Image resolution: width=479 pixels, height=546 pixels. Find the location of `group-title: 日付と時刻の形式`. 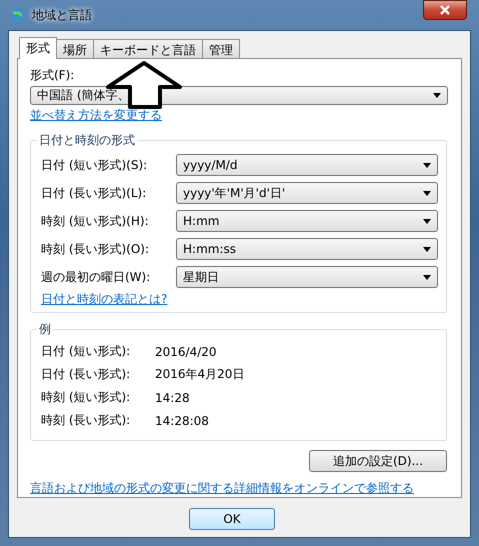

group-title: 日付と時刻の形式 is located at coordinates (87, 140).